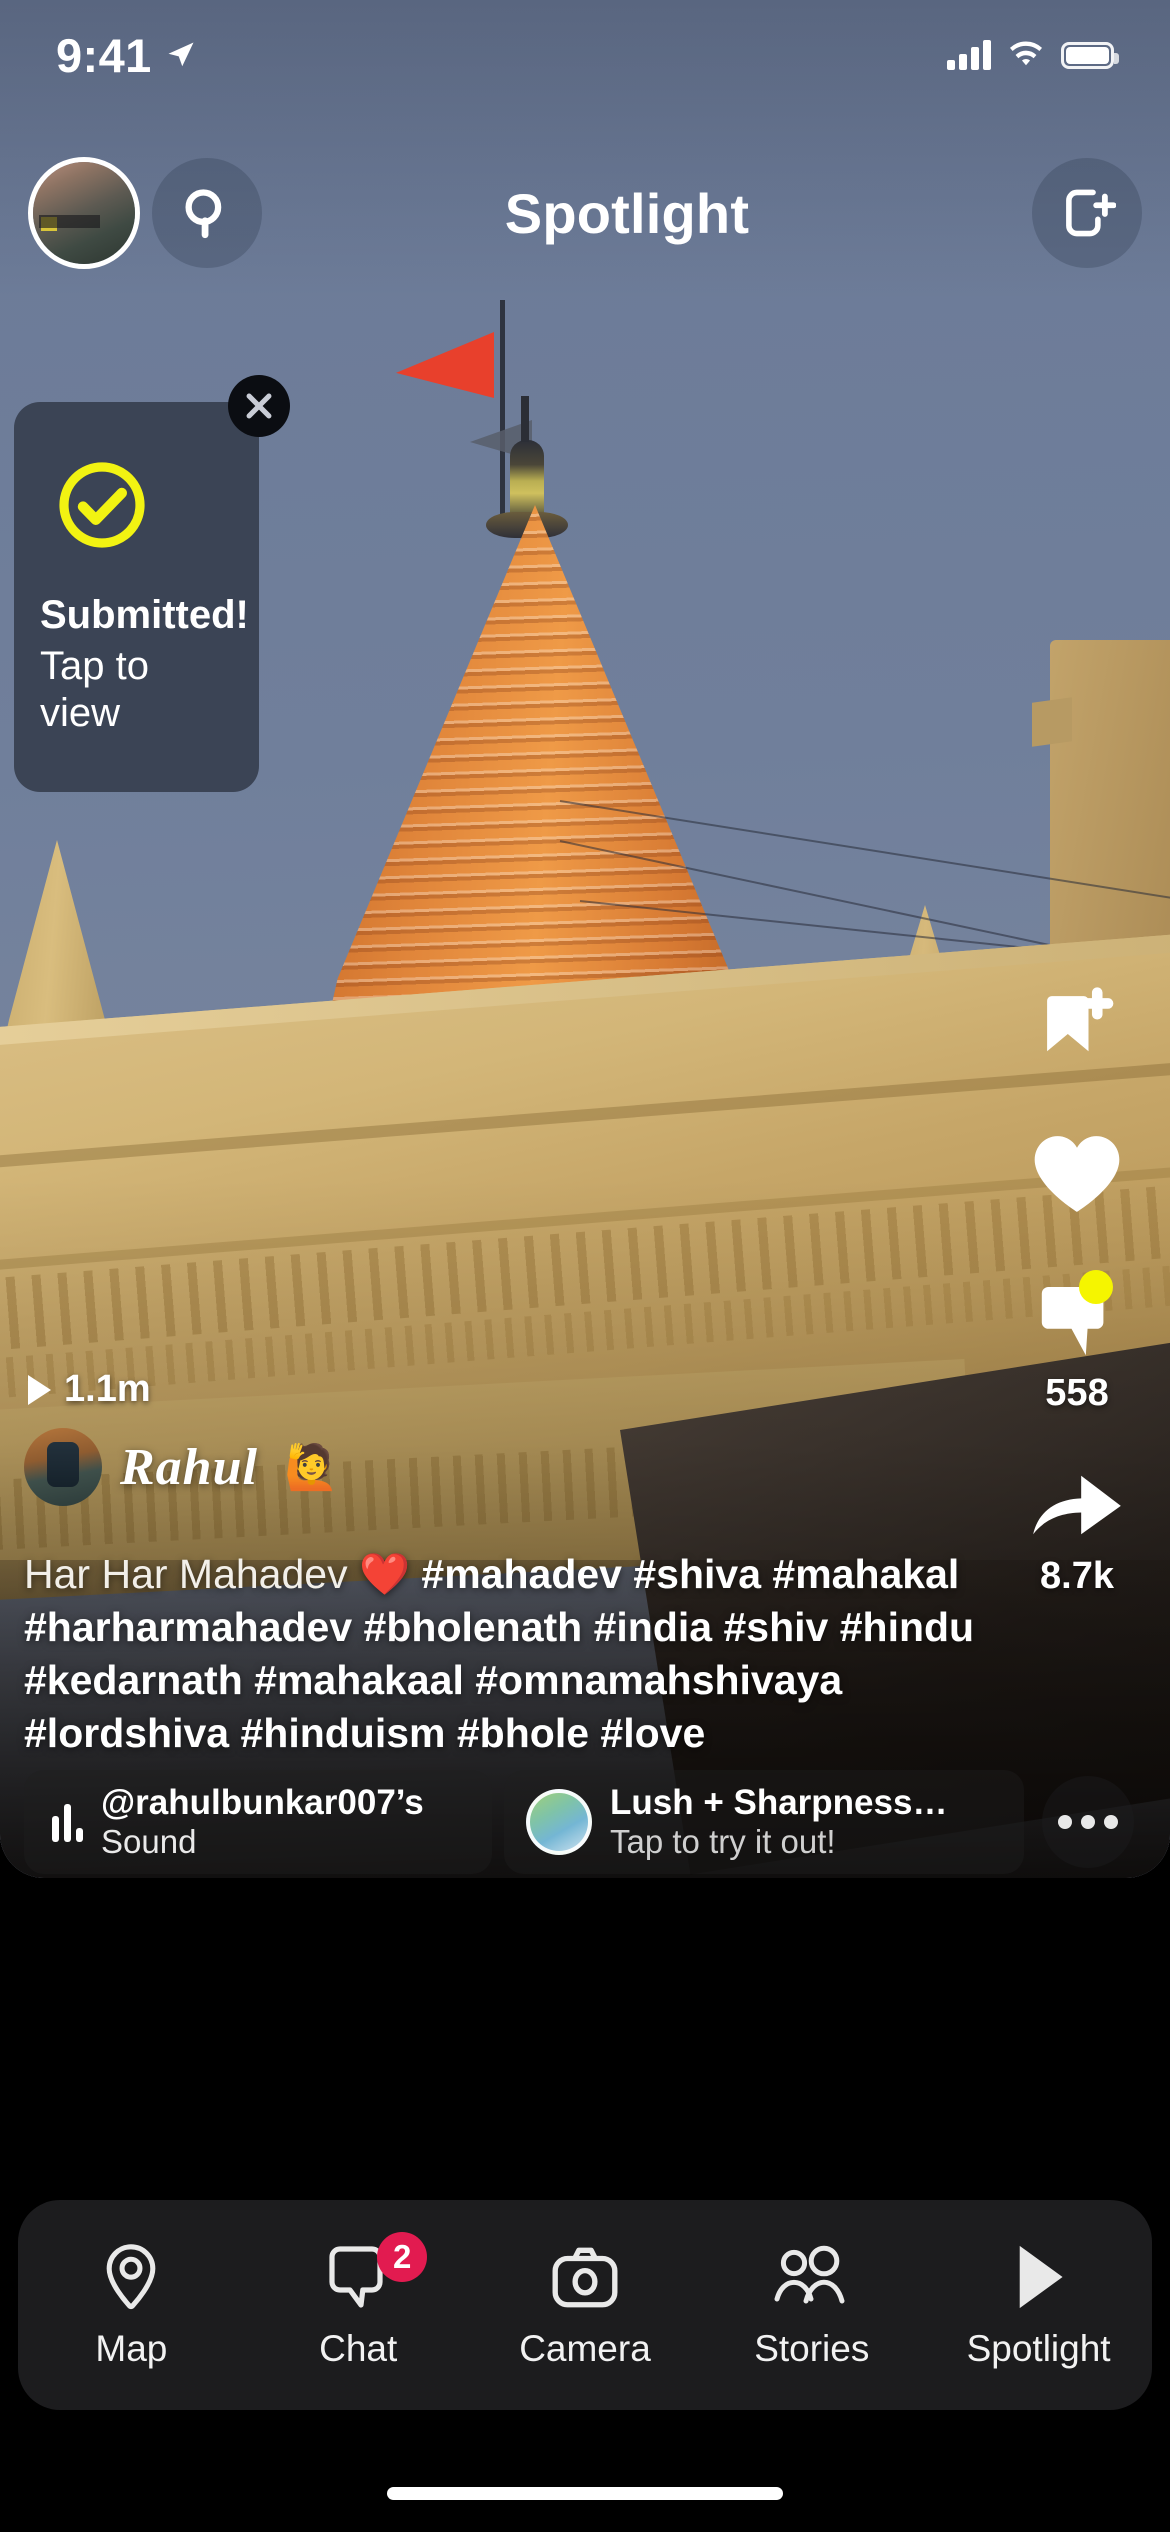 The width and height of the screenshot is (1170, 2532). Describe the element at coordinates (104, 55) in the screenshot. I see `clock-time: 9:41` at that location.